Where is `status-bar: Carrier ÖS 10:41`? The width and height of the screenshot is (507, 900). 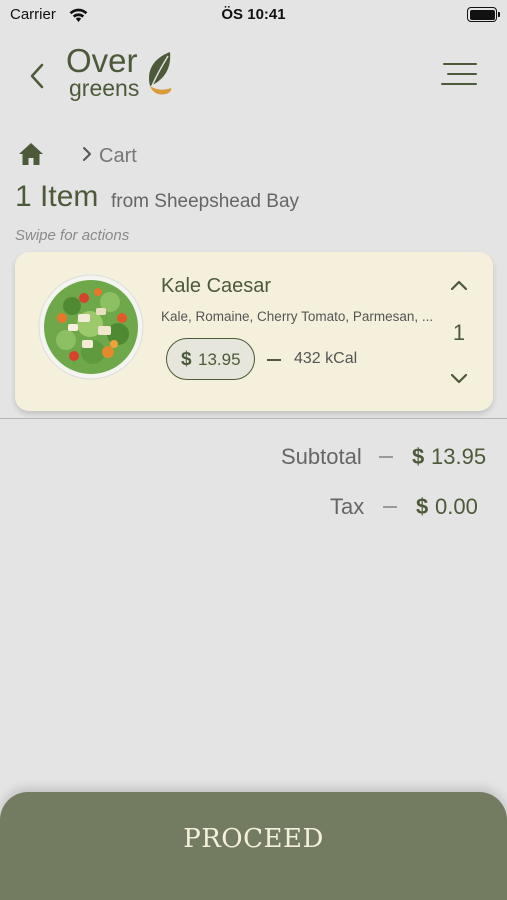
status-bar: Carrier ÖS 10:41 is located at coordinates (253, 16).